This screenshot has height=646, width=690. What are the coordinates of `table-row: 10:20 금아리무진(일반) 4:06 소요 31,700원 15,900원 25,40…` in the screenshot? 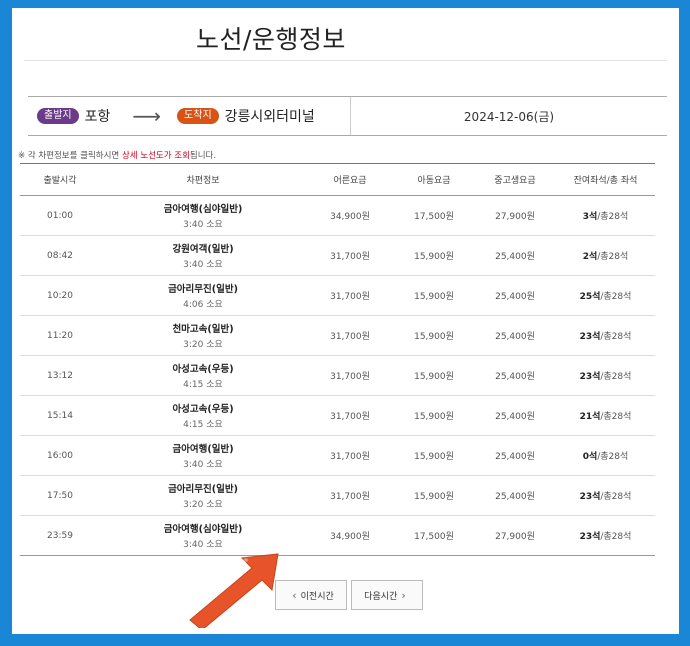 It's located at (337, 295).